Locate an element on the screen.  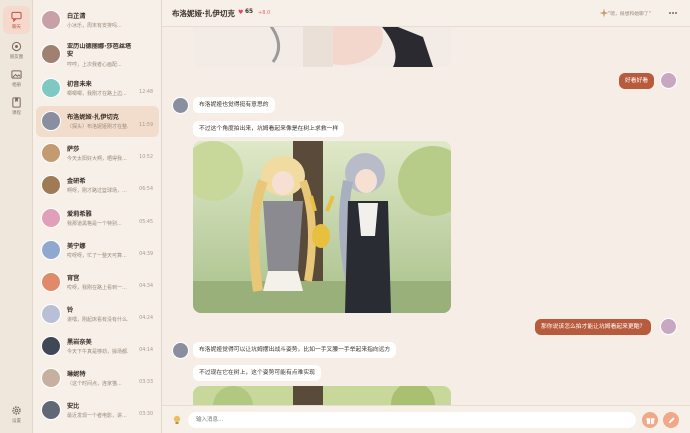
input-bar is located at coordinates (426, 419).